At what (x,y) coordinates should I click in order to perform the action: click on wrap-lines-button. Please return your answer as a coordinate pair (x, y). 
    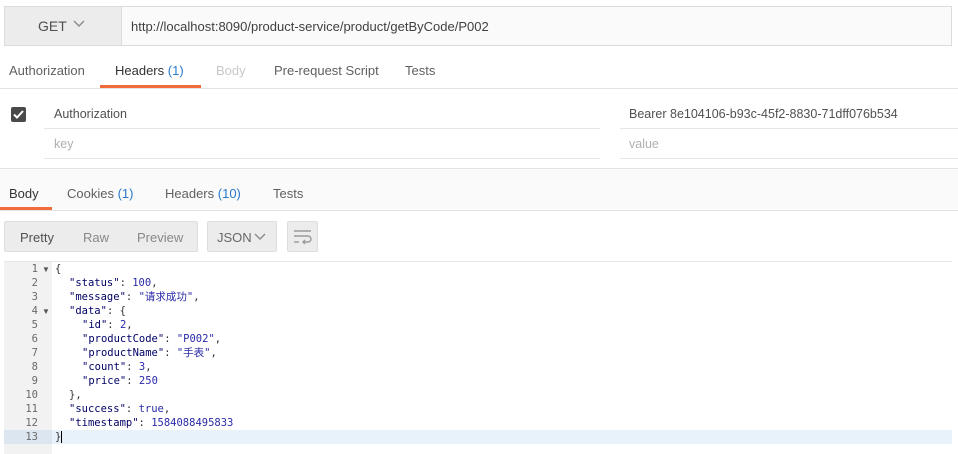
    Looking at the image, I should click on (302, 236).